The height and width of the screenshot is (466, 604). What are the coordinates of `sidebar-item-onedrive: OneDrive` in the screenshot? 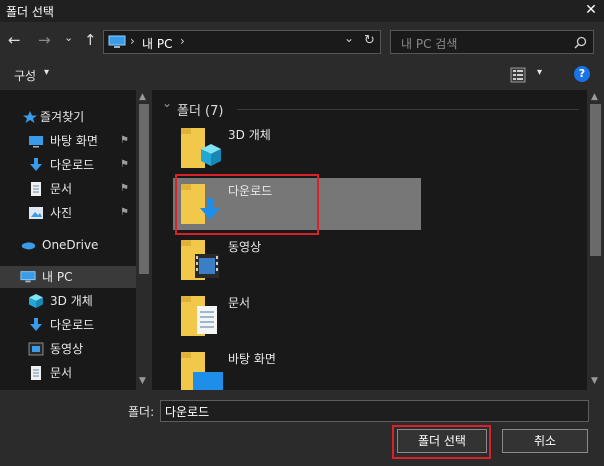 It's located at (68, 245).